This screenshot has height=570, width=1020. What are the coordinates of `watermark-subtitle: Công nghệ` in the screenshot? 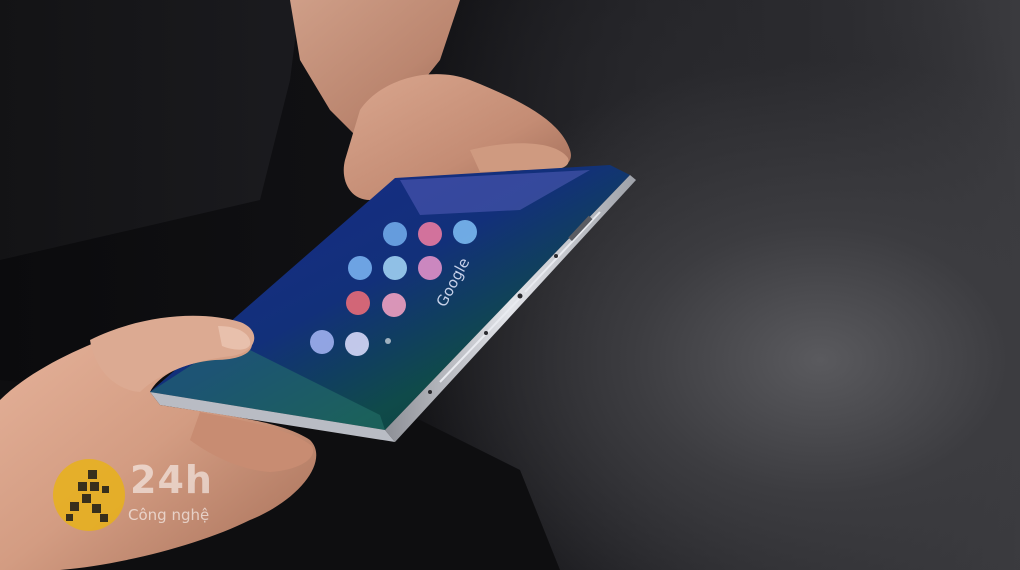 It's located at (169, 515).